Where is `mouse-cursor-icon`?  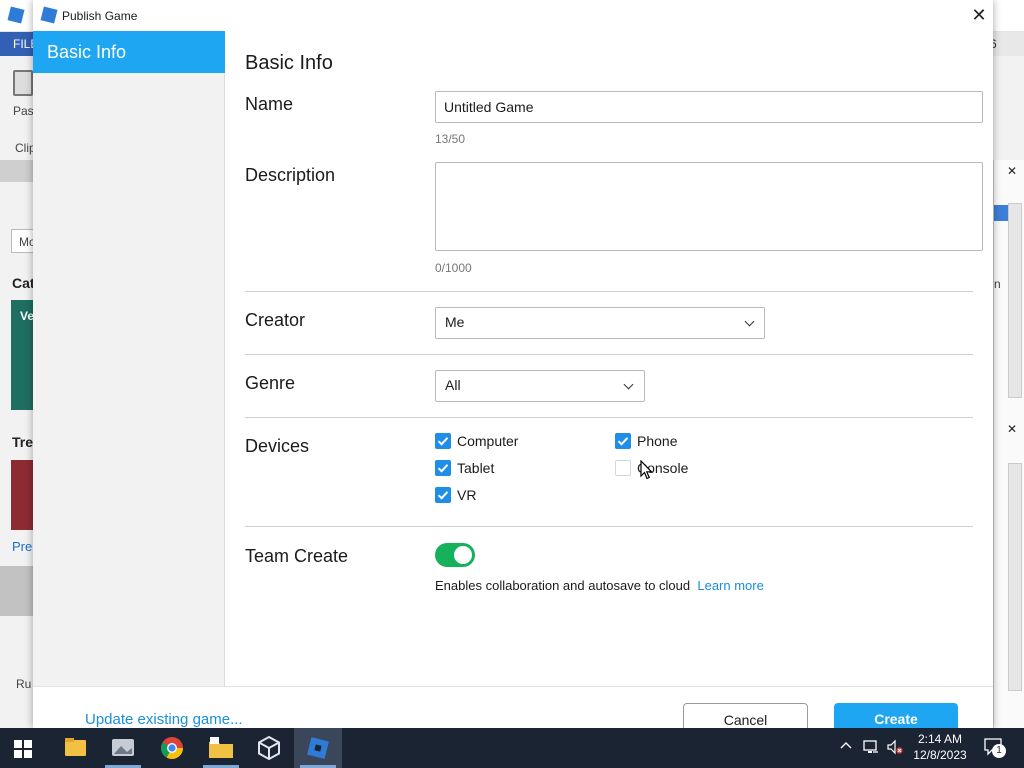
mouse-cursor-icon is located at coordinates (646, 470).